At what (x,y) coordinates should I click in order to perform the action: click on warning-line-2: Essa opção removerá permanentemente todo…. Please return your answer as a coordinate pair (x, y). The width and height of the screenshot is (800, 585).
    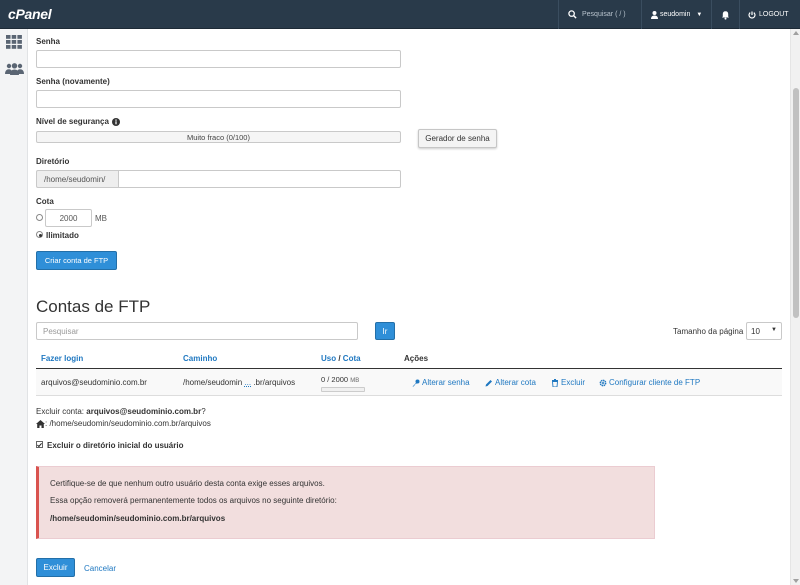
    Looking at the image, I should click on (193, 500).